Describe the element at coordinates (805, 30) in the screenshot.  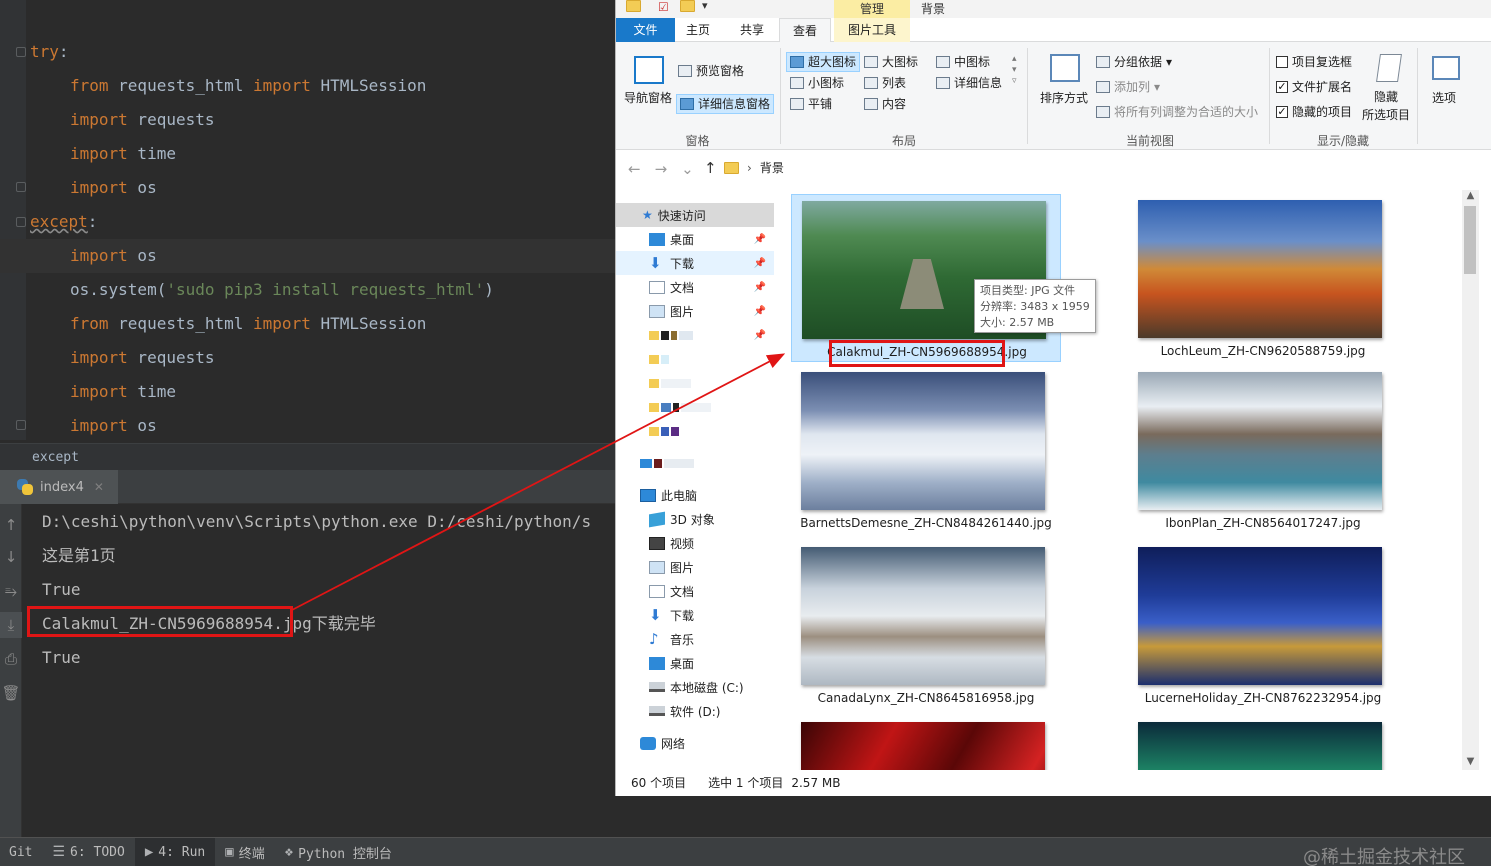
I see `tab-view: 查看` at that location.